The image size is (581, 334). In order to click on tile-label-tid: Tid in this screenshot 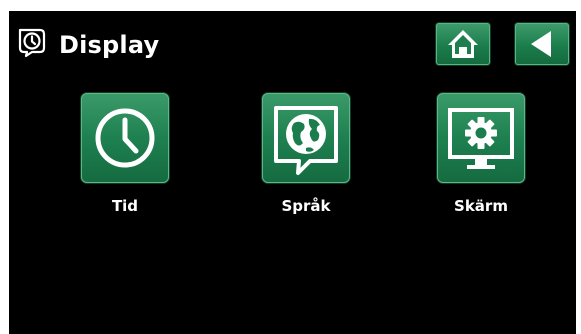, I will do `click(125, 206)`.